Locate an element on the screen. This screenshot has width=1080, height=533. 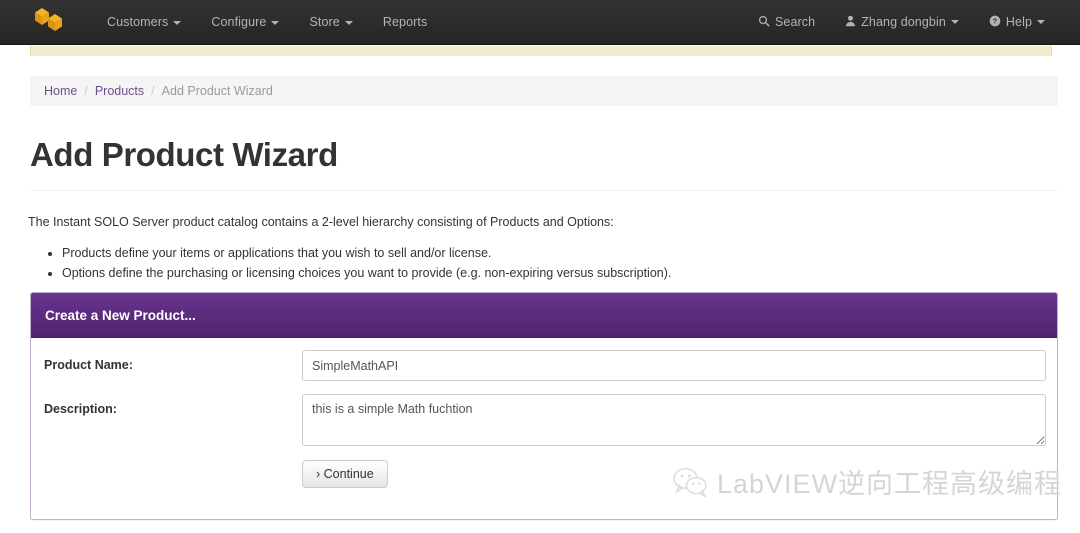
nav-item-reports: Reports is located at coordinates (405, 22).